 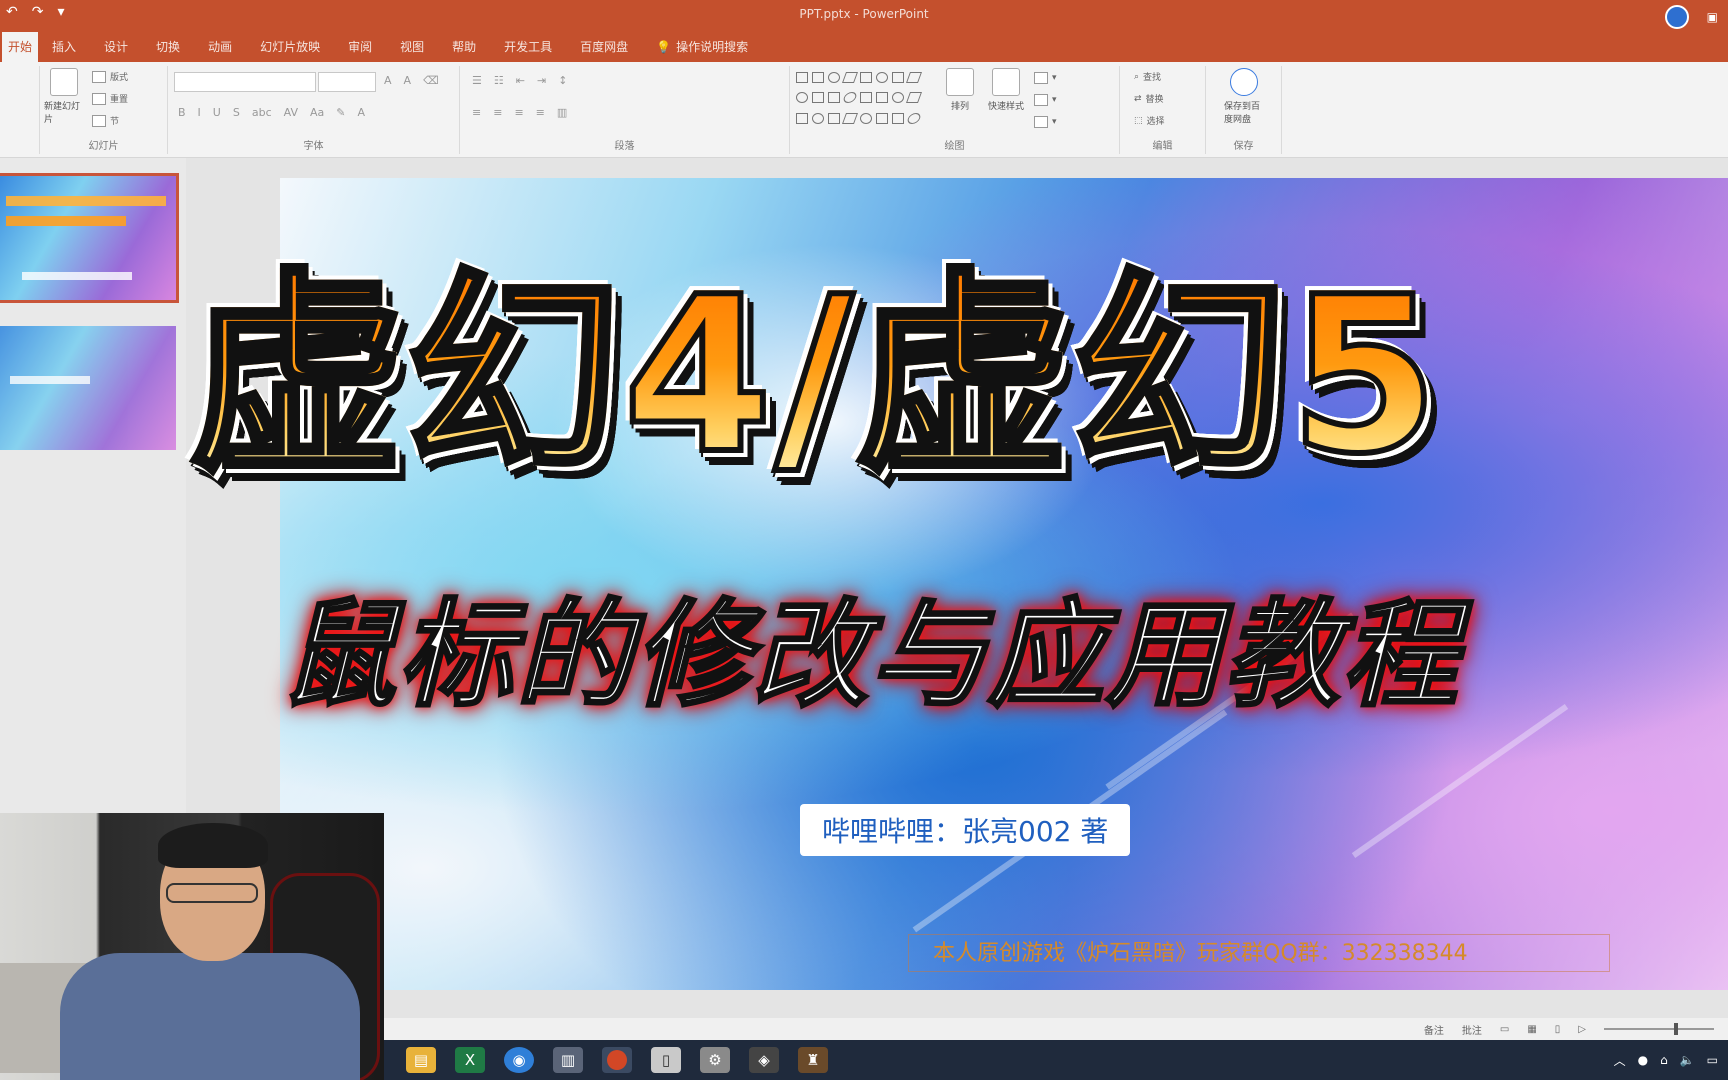 What do you see at coordinates (1558, 1029) in the screenshot?
I see `reading-view-icon: ▯` at bounding box center [1558, 1029].